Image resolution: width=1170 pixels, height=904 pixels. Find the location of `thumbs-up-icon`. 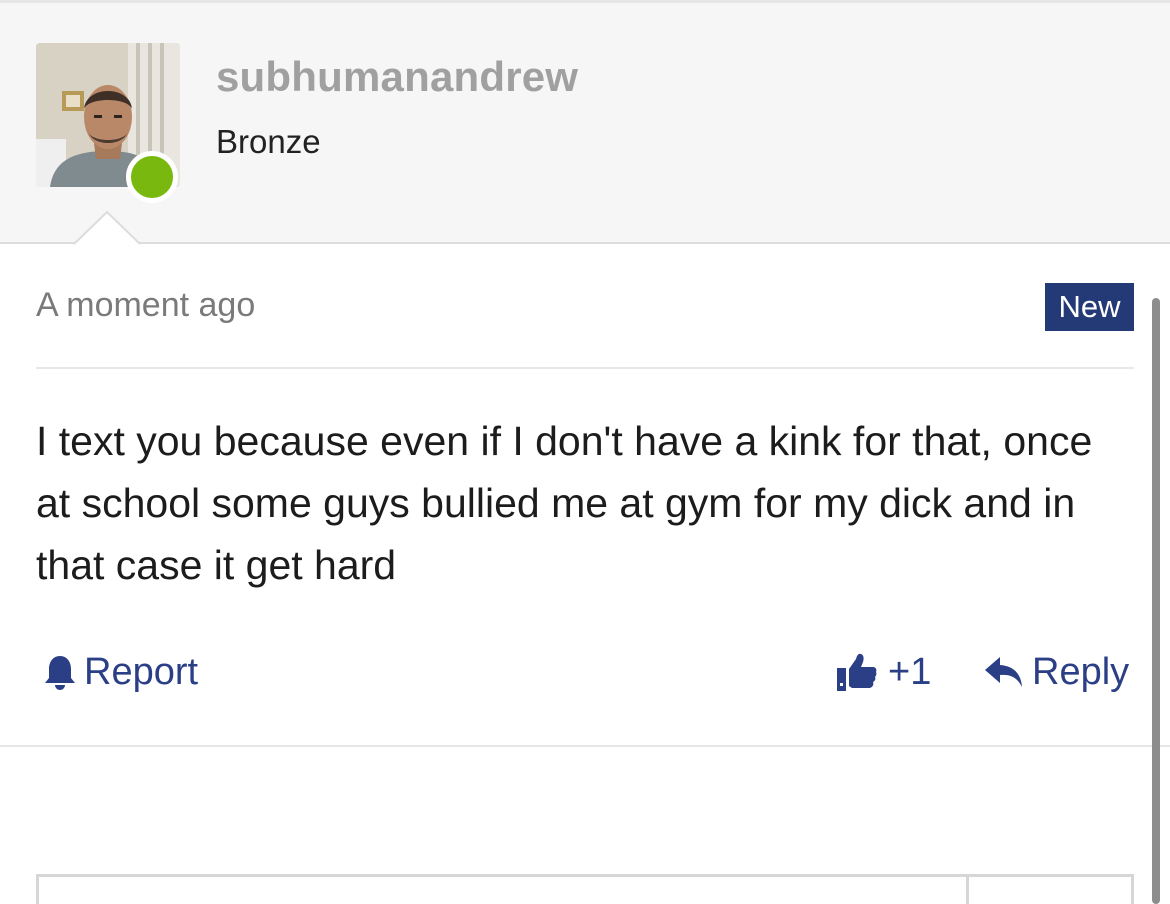

thumbs-up-icon is located at coordinates (857, 672).